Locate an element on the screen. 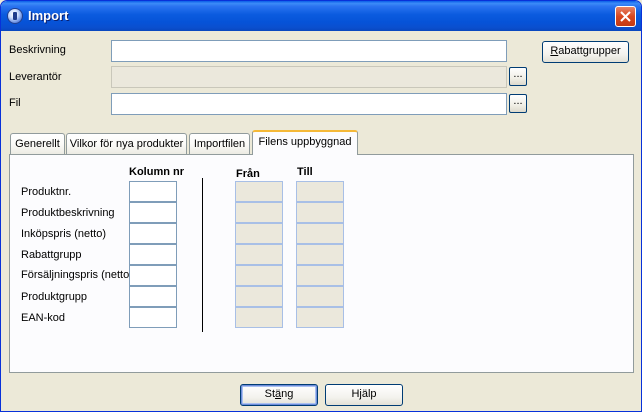  close-icon is located at coordinates (625, 16).